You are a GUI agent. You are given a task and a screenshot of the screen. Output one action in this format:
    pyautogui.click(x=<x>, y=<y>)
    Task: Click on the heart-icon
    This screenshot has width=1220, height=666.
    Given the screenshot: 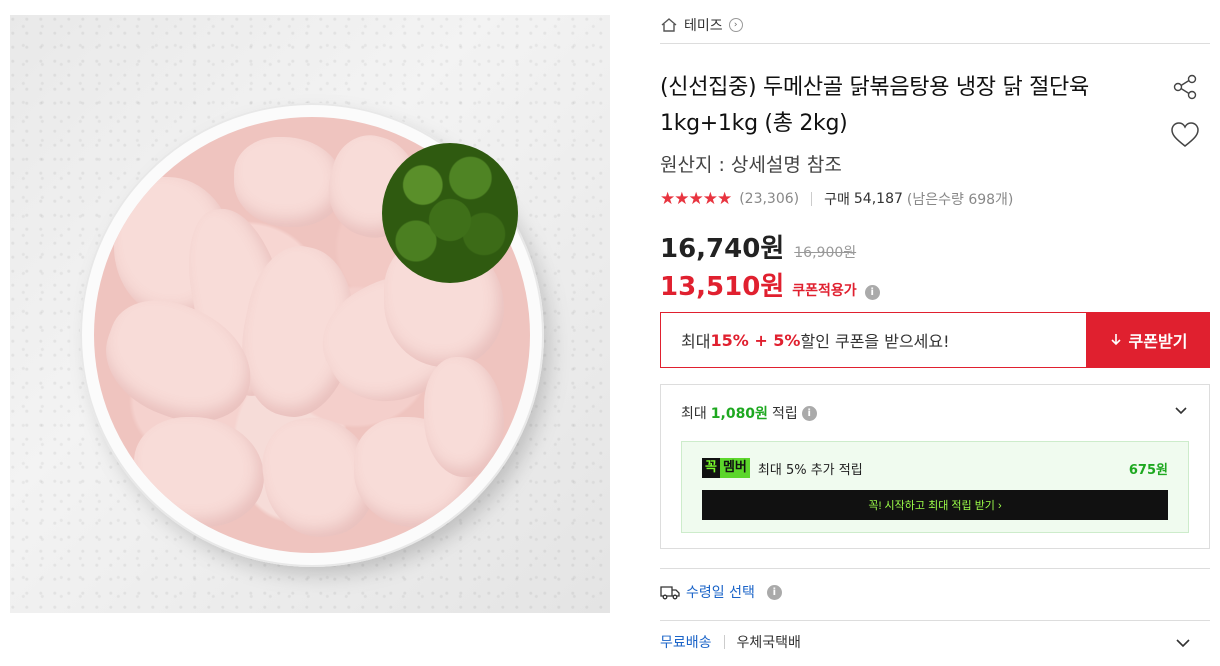 What is the action you would take?
    pyautogui.click(x=1185, y=135)
    